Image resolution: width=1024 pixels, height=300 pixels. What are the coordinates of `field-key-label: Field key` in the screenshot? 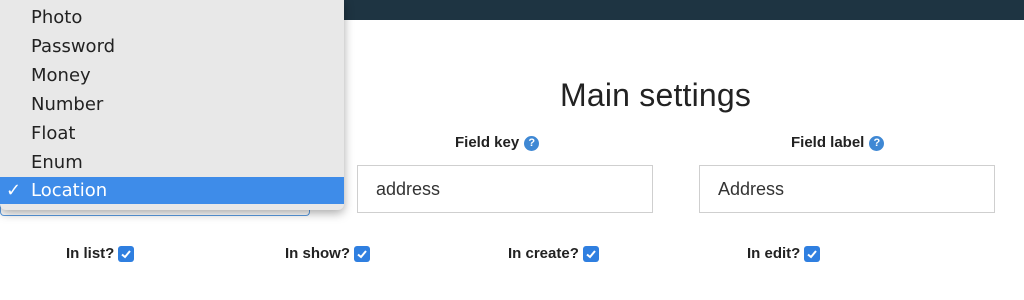 It's located at (487, 142).